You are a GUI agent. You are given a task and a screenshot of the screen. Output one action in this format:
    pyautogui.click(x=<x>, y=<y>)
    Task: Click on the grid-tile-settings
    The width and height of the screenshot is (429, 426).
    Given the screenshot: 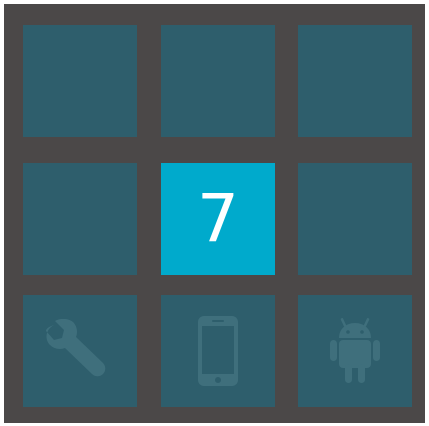 What is the action you would take?
    pyautogui.click(x=80, y=351)
    